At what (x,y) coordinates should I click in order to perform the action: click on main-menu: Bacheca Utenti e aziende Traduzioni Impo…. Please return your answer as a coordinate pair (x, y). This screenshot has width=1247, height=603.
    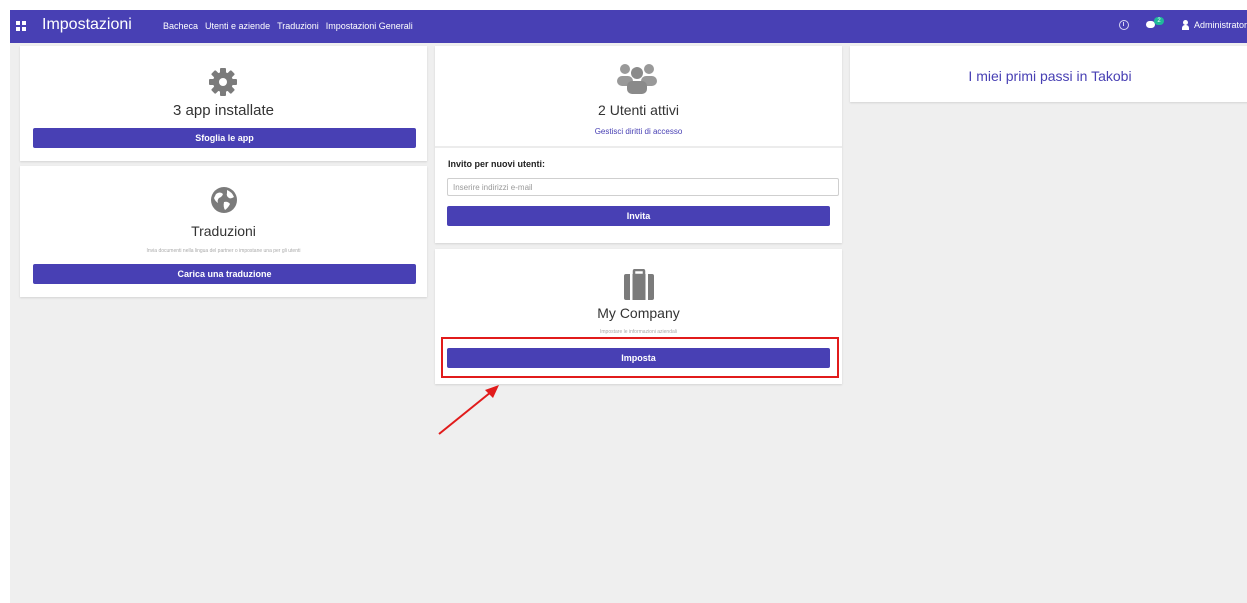
    Looking at the image, I should click on (288, 26).